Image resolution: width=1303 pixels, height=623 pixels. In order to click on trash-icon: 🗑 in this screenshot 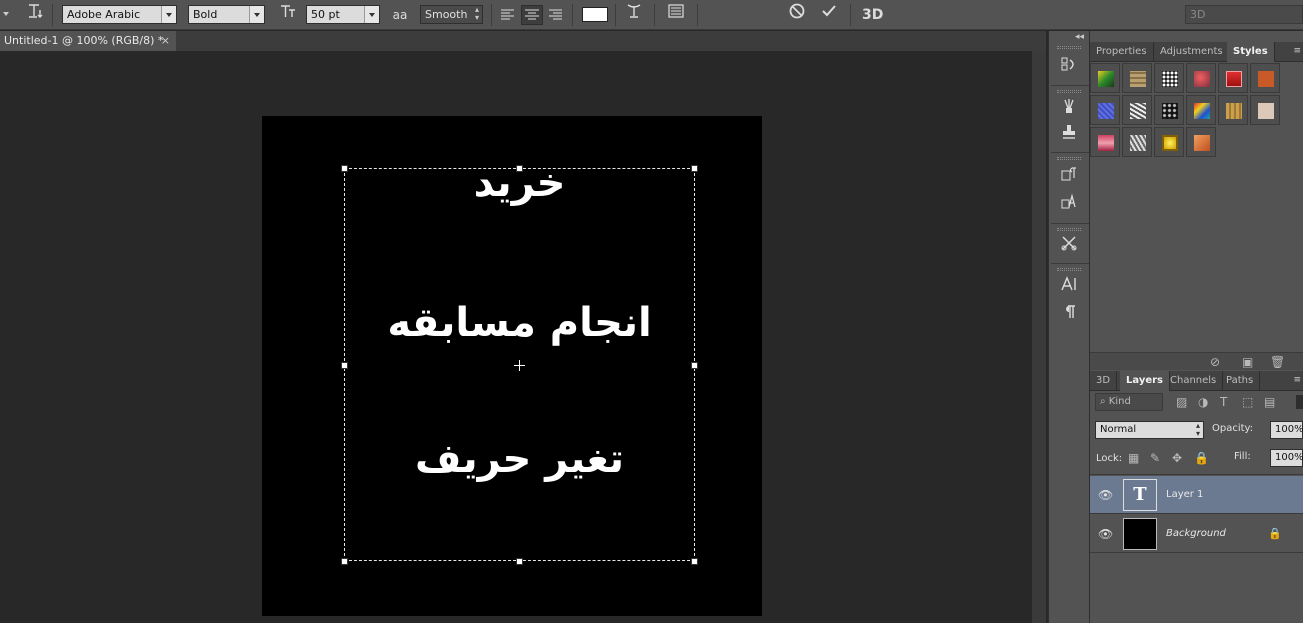, I will do `click(1277, 362)`.